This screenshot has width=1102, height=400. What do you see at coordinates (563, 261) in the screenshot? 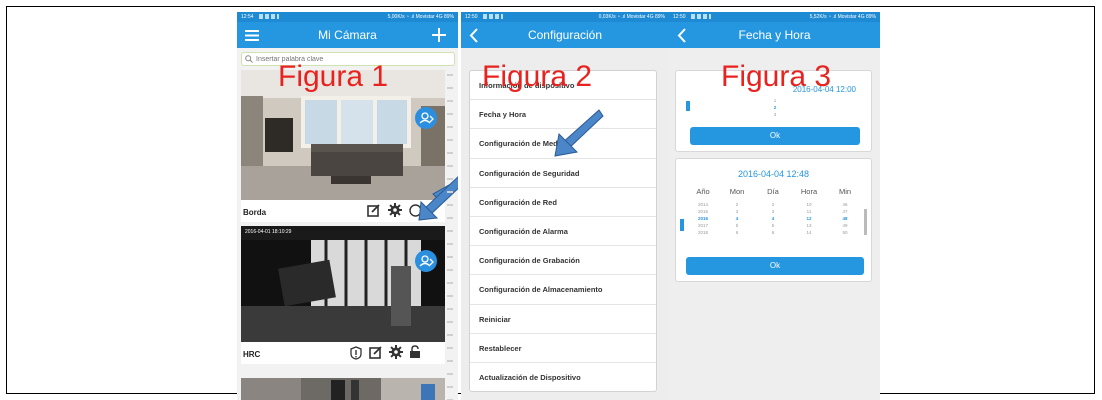
I see `menu-item-recording: Configuración de Grabación` at bounding box center [563, 261].